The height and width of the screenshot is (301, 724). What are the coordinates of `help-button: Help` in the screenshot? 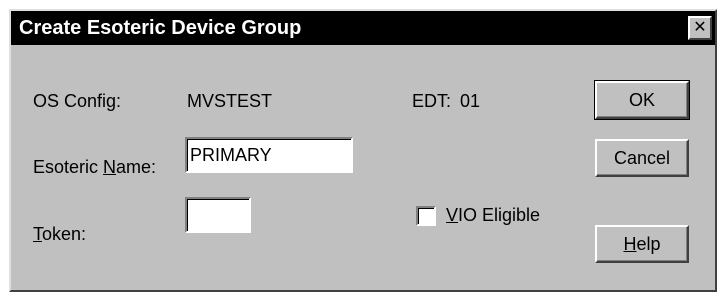 It's located at (642, 244).